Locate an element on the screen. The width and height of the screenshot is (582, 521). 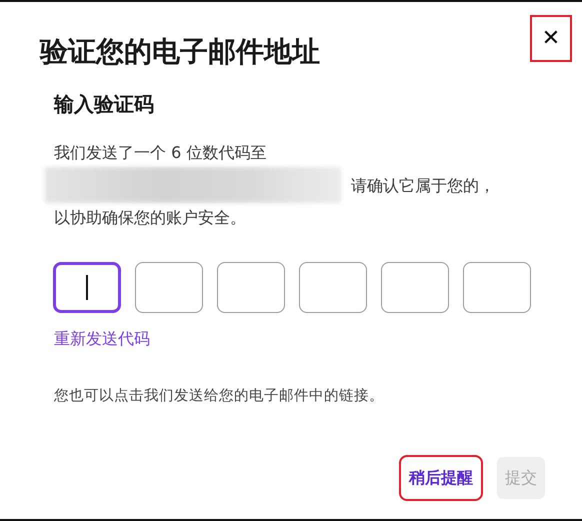
message-text: 以协助确保您的账户安全。 is located at coordinates (150, 218).